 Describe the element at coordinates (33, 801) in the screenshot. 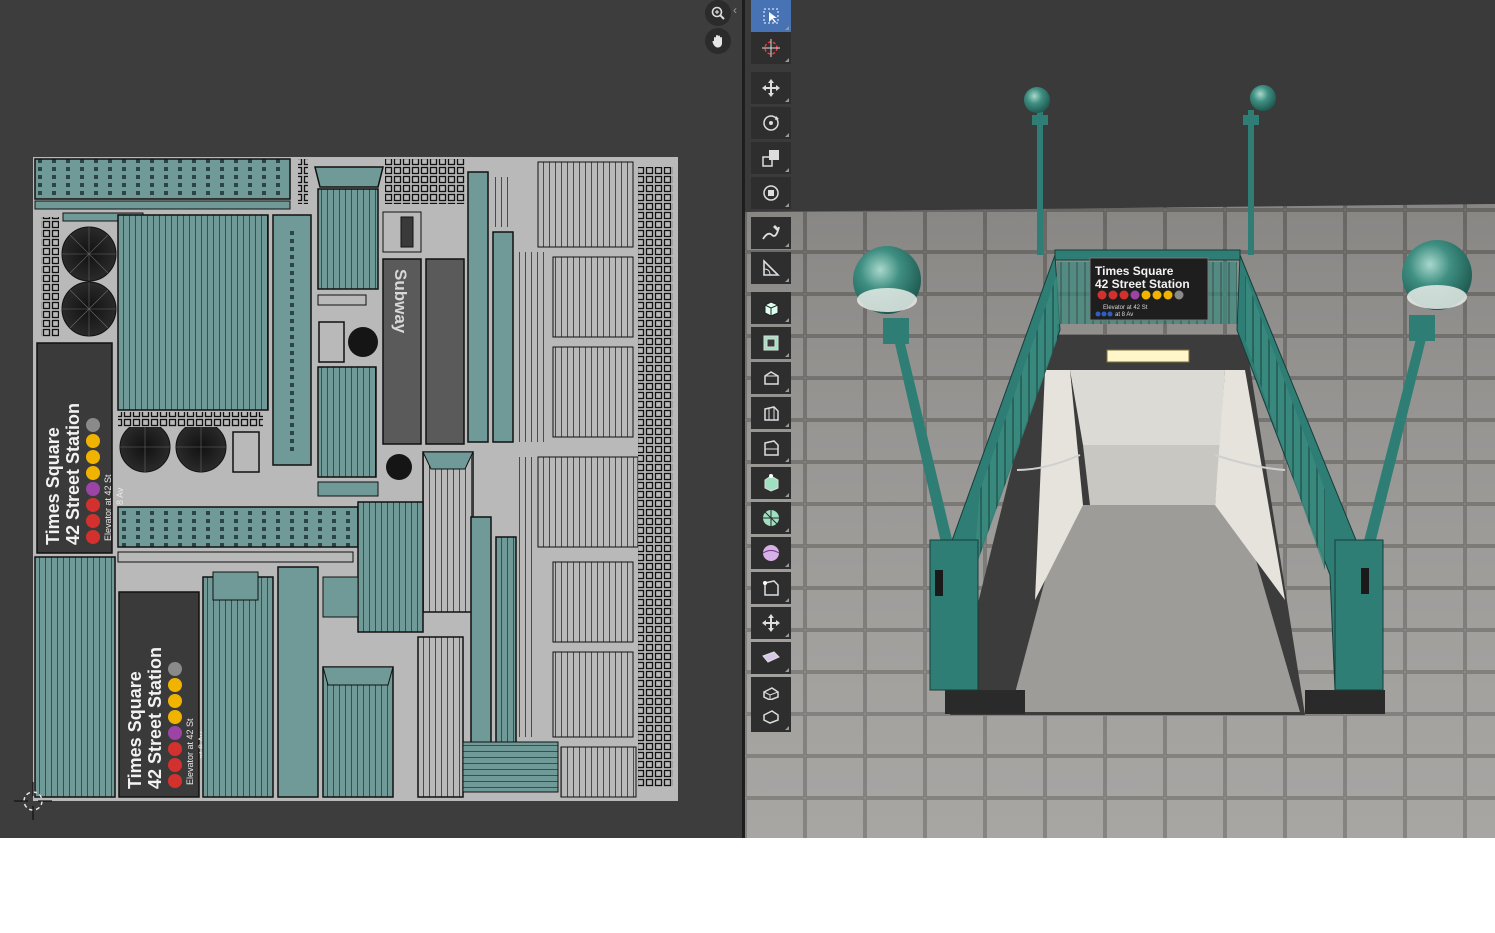

I see `2d-cursor-icon` at that location.